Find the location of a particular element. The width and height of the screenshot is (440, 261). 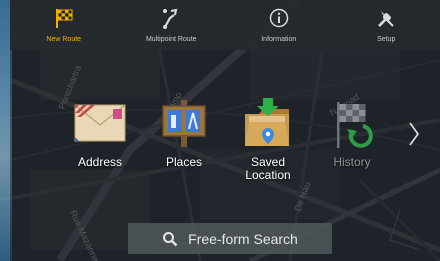

info-icon is located at coordinates (279, 18).